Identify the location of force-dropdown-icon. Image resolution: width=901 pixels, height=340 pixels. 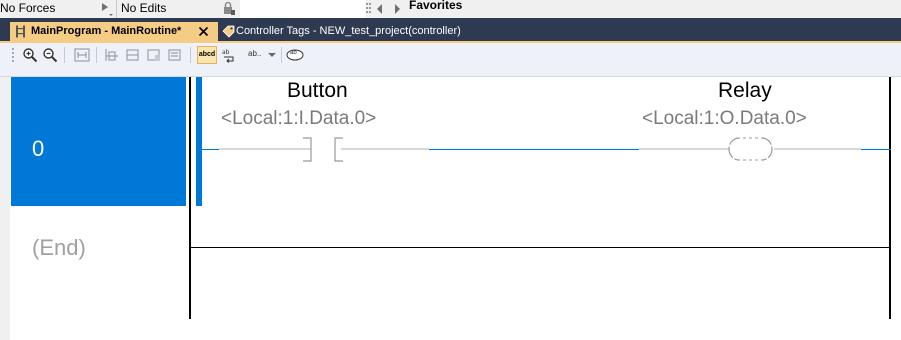
(107, 9).